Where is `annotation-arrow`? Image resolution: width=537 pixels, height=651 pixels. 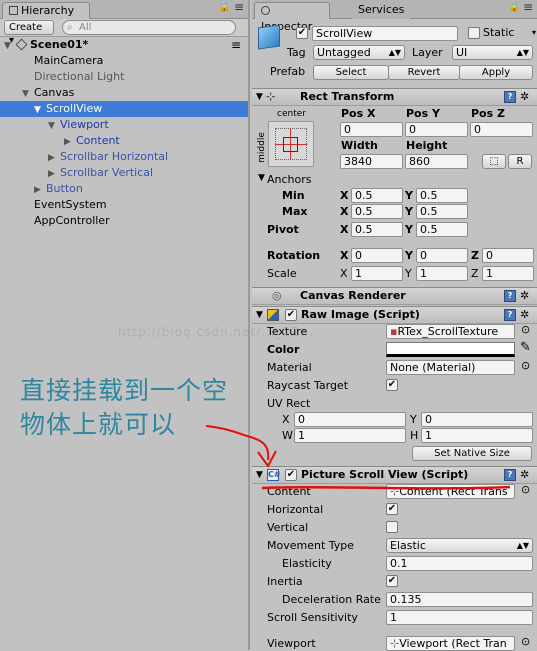
annotation-arrow is located at coordinates (358, 457).